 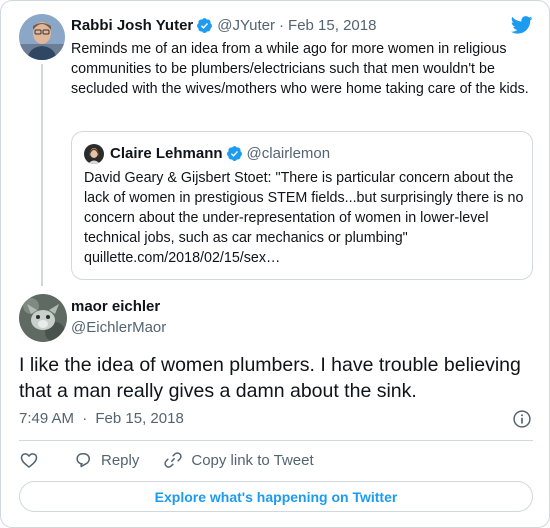 What do you see at coordinates (288, 153) in the screenshot?
I see `quoted-author-handle: @clairlemon` at bounding box center [288, 153].